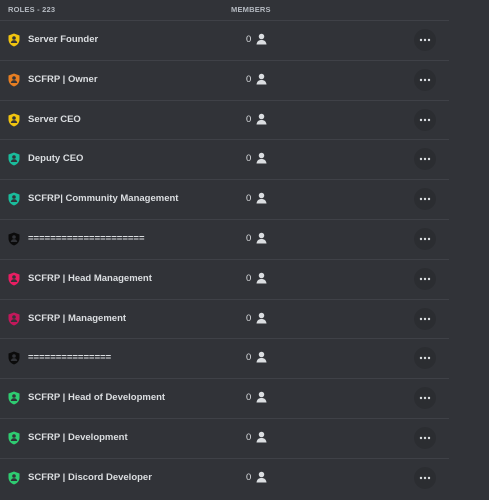 The width and height of the screenshot is (489, 500). I want to click on role-row: SCFRP | Development 0, so click(224, 437).